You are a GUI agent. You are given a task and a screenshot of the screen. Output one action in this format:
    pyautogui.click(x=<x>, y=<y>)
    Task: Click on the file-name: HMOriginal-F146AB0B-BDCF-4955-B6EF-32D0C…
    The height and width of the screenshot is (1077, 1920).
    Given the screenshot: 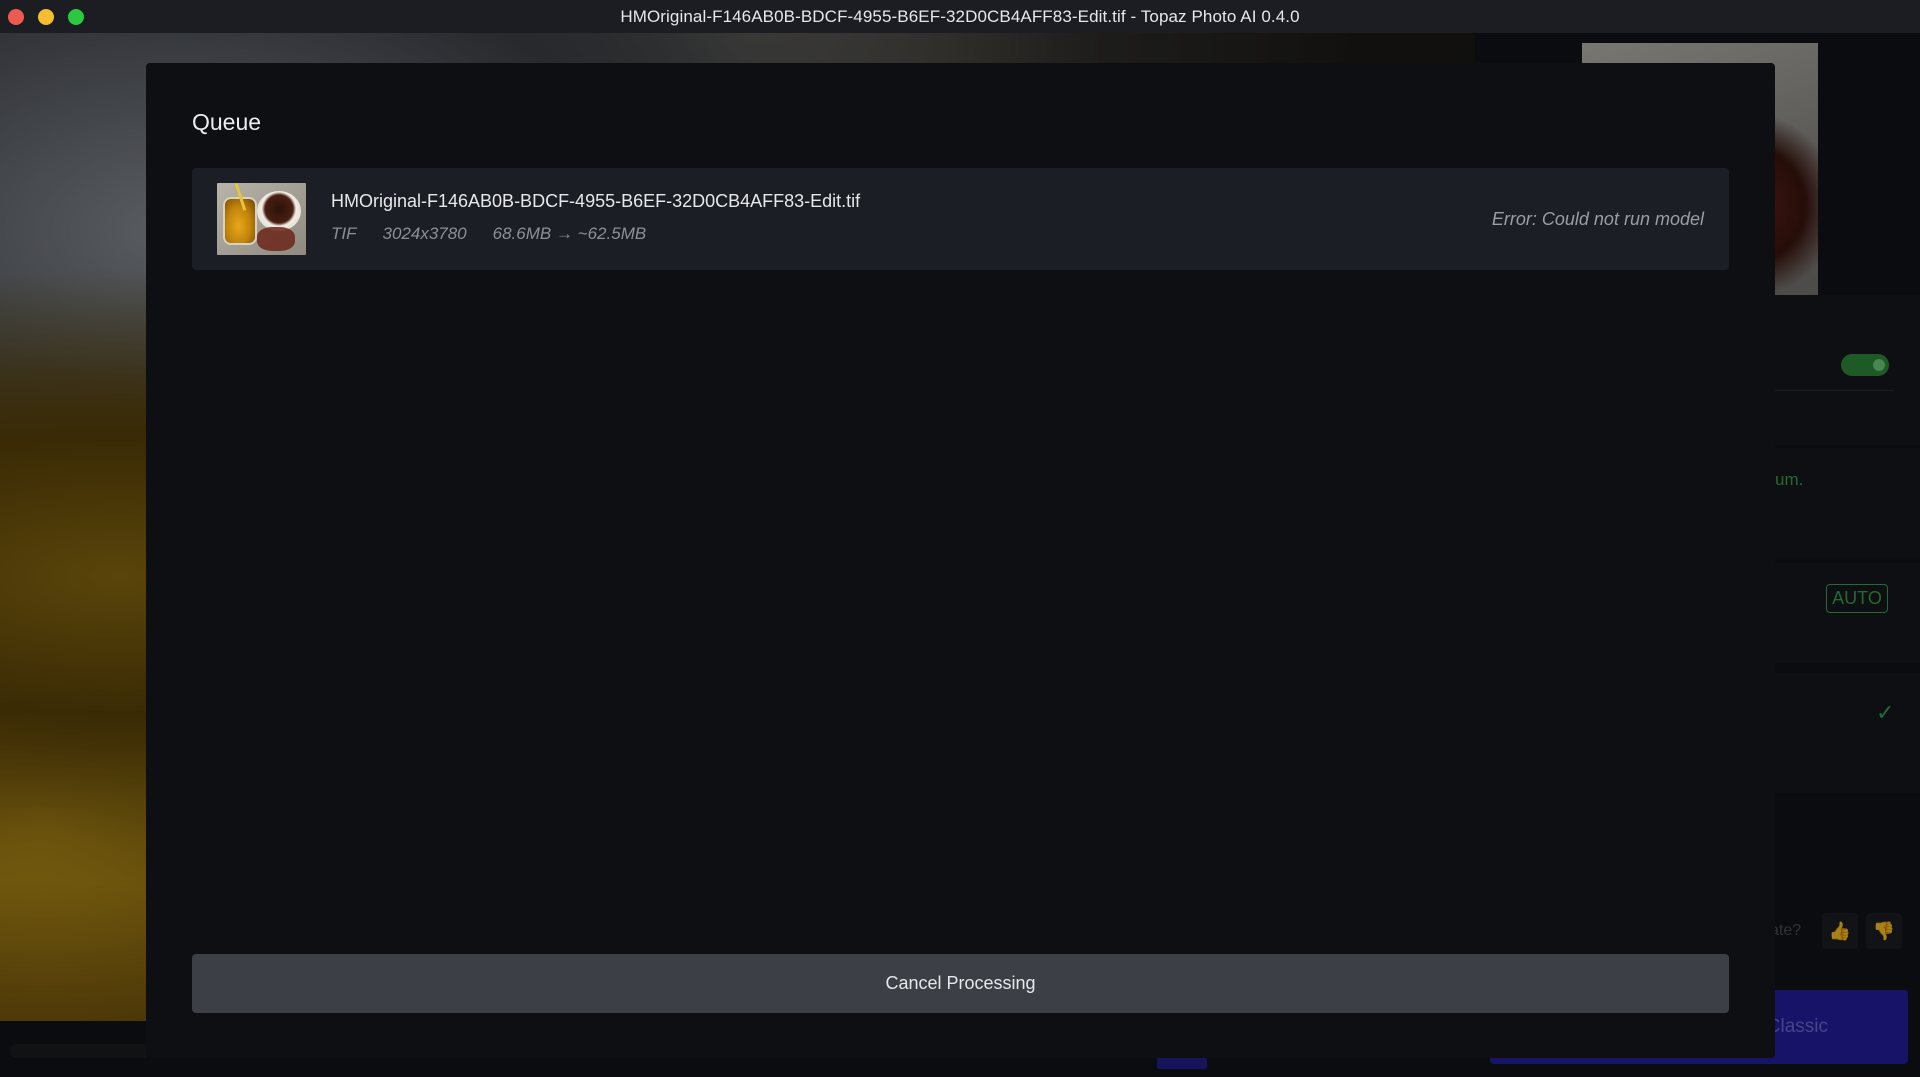 What is the action you would take?
    pyautogui.click(x=596, y=201)
    